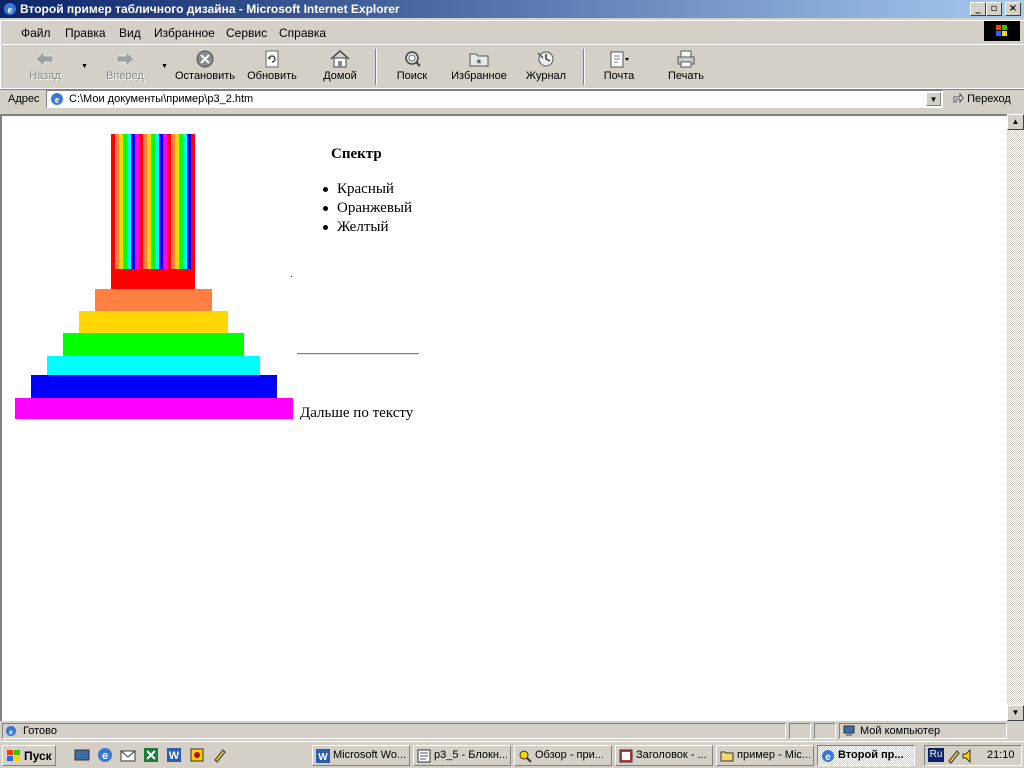 Image resolution: width=1024 pixels, height=768 pixels. I want to click on printer-icon, so click(686, 59).